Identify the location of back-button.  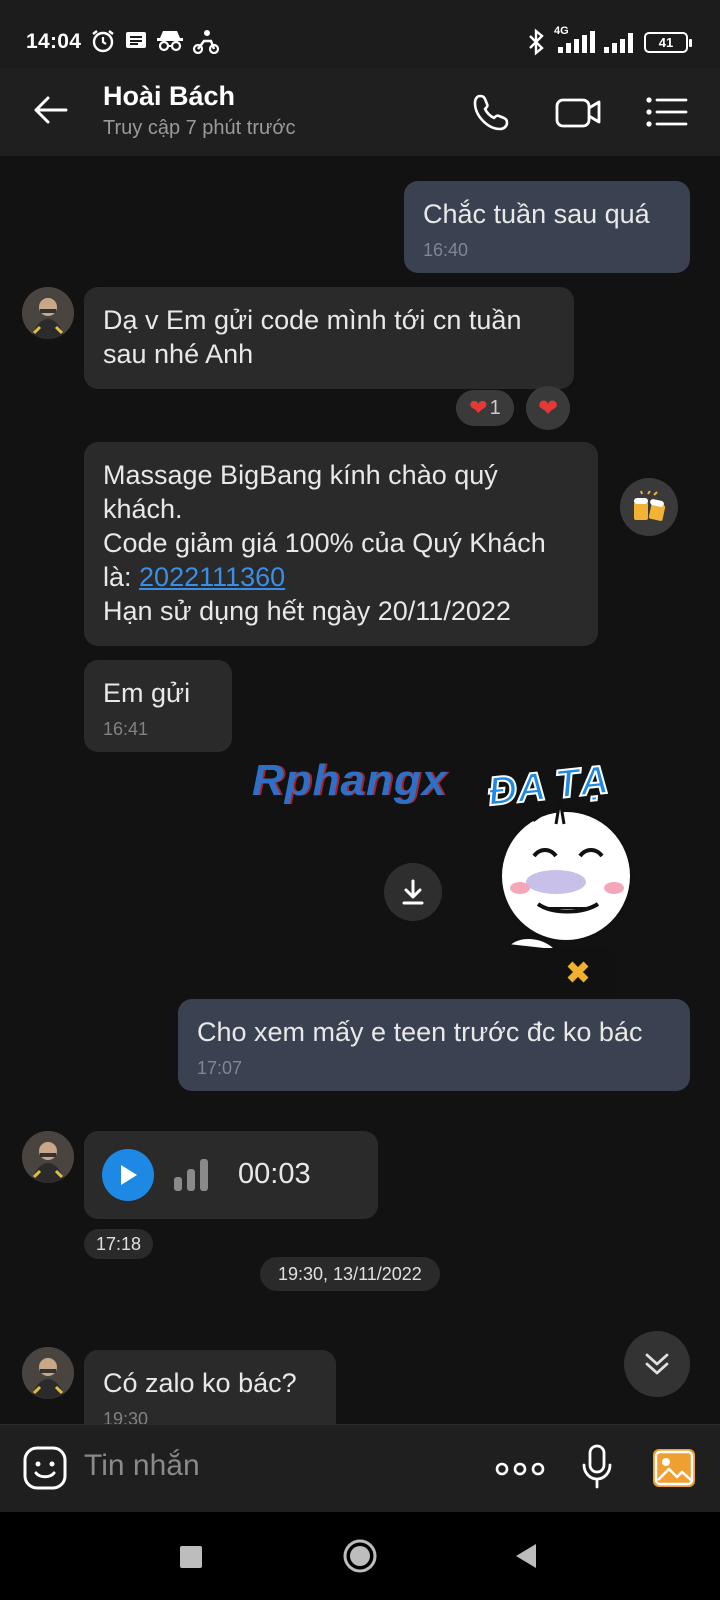
(527, 1556).